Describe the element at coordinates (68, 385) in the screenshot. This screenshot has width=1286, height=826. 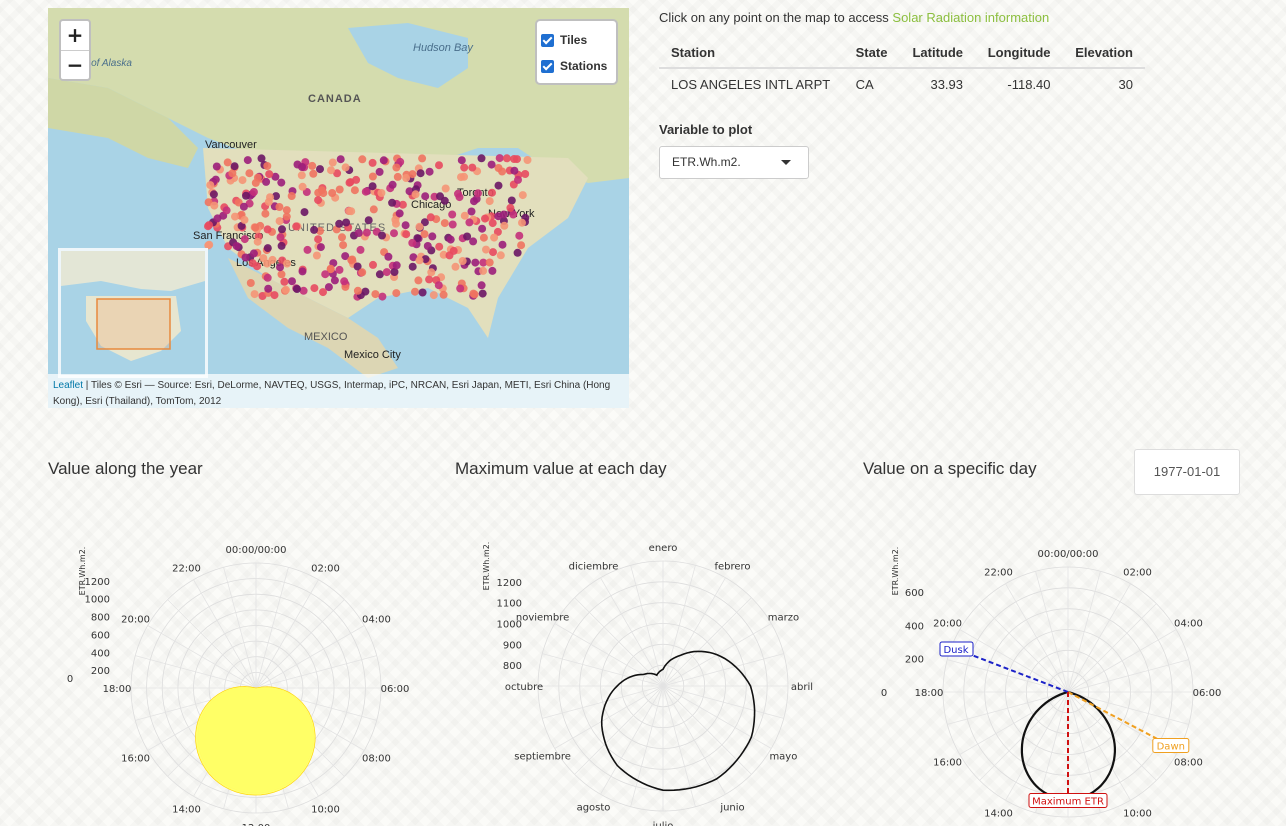
I see `leaflet-link: Leaflet` at that location.